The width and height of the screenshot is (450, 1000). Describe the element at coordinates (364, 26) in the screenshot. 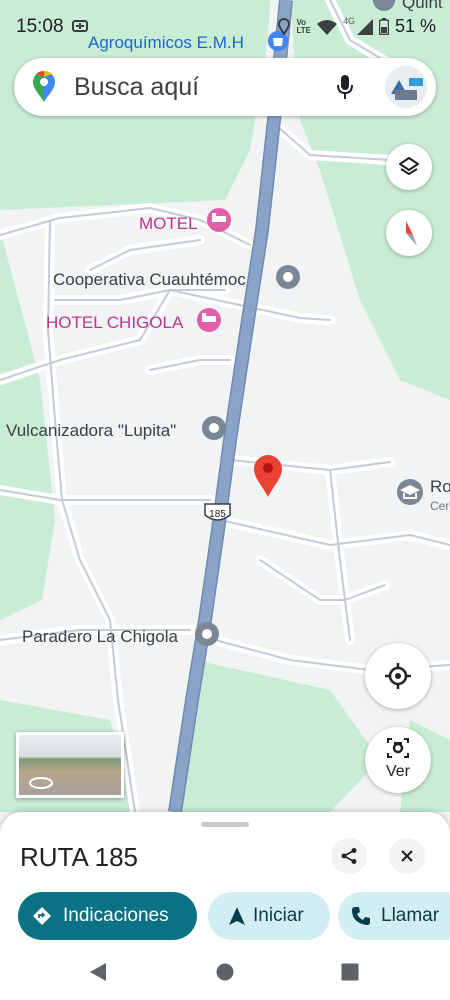

I see `signal-icon` at that location.